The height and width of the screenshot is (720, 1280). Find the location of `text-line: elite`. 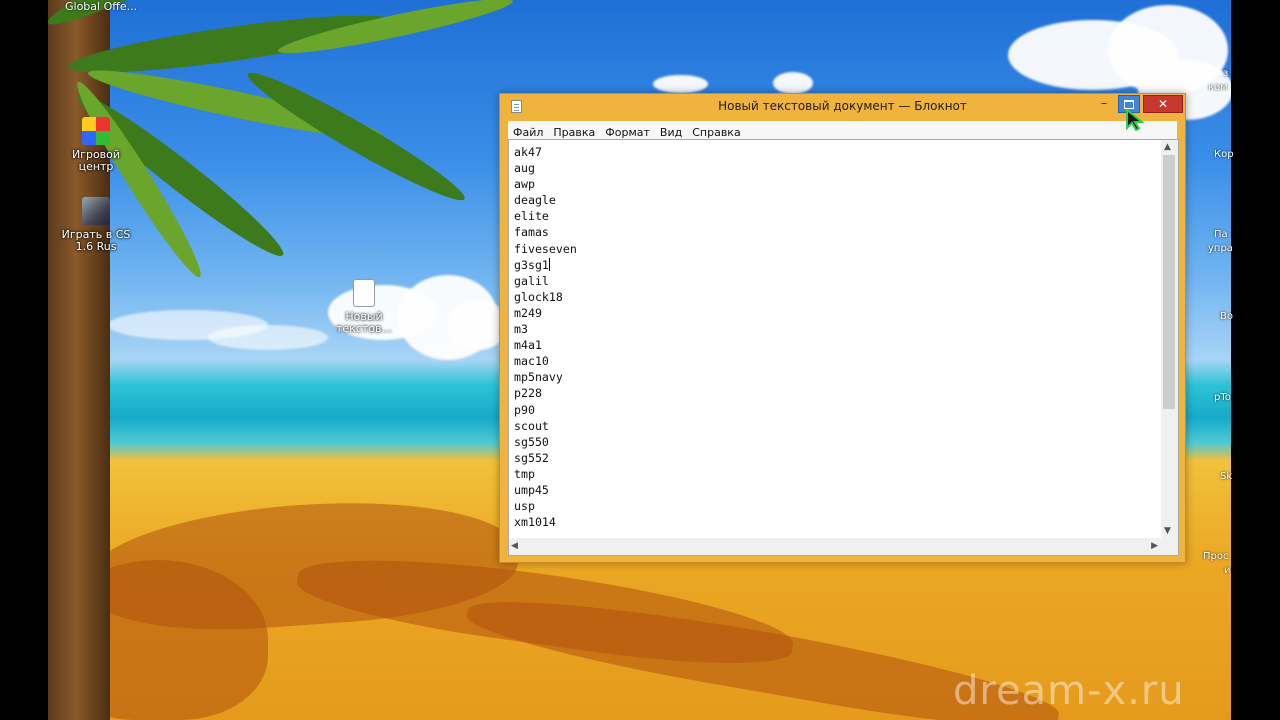

text-line: elite is located at coordinates (531, 216).